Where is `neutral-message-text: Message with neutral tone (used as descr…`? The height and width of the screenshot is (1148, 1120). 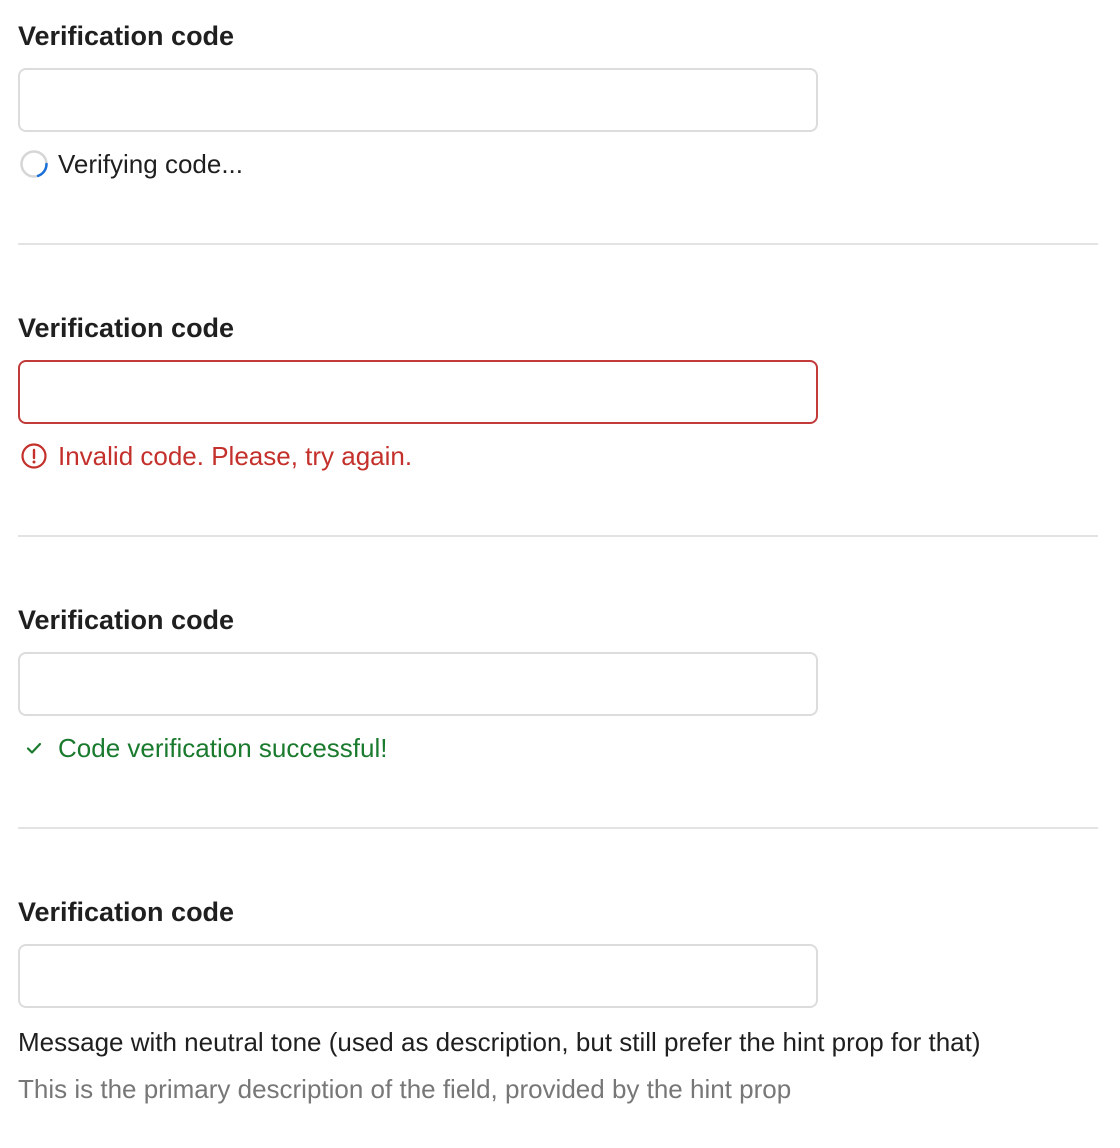 neutral-message-text: Message with neutral tone (used as descr… is located at coordinates (499, 1042).